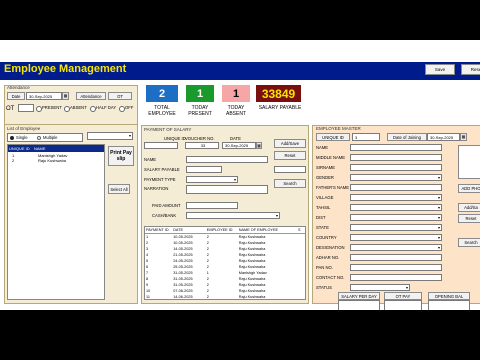  What do you see at coordinates (44, 96) in the screenshot?
I see `attendance-date-field: 30-Sep-2025` at bounding box center [44, 96].